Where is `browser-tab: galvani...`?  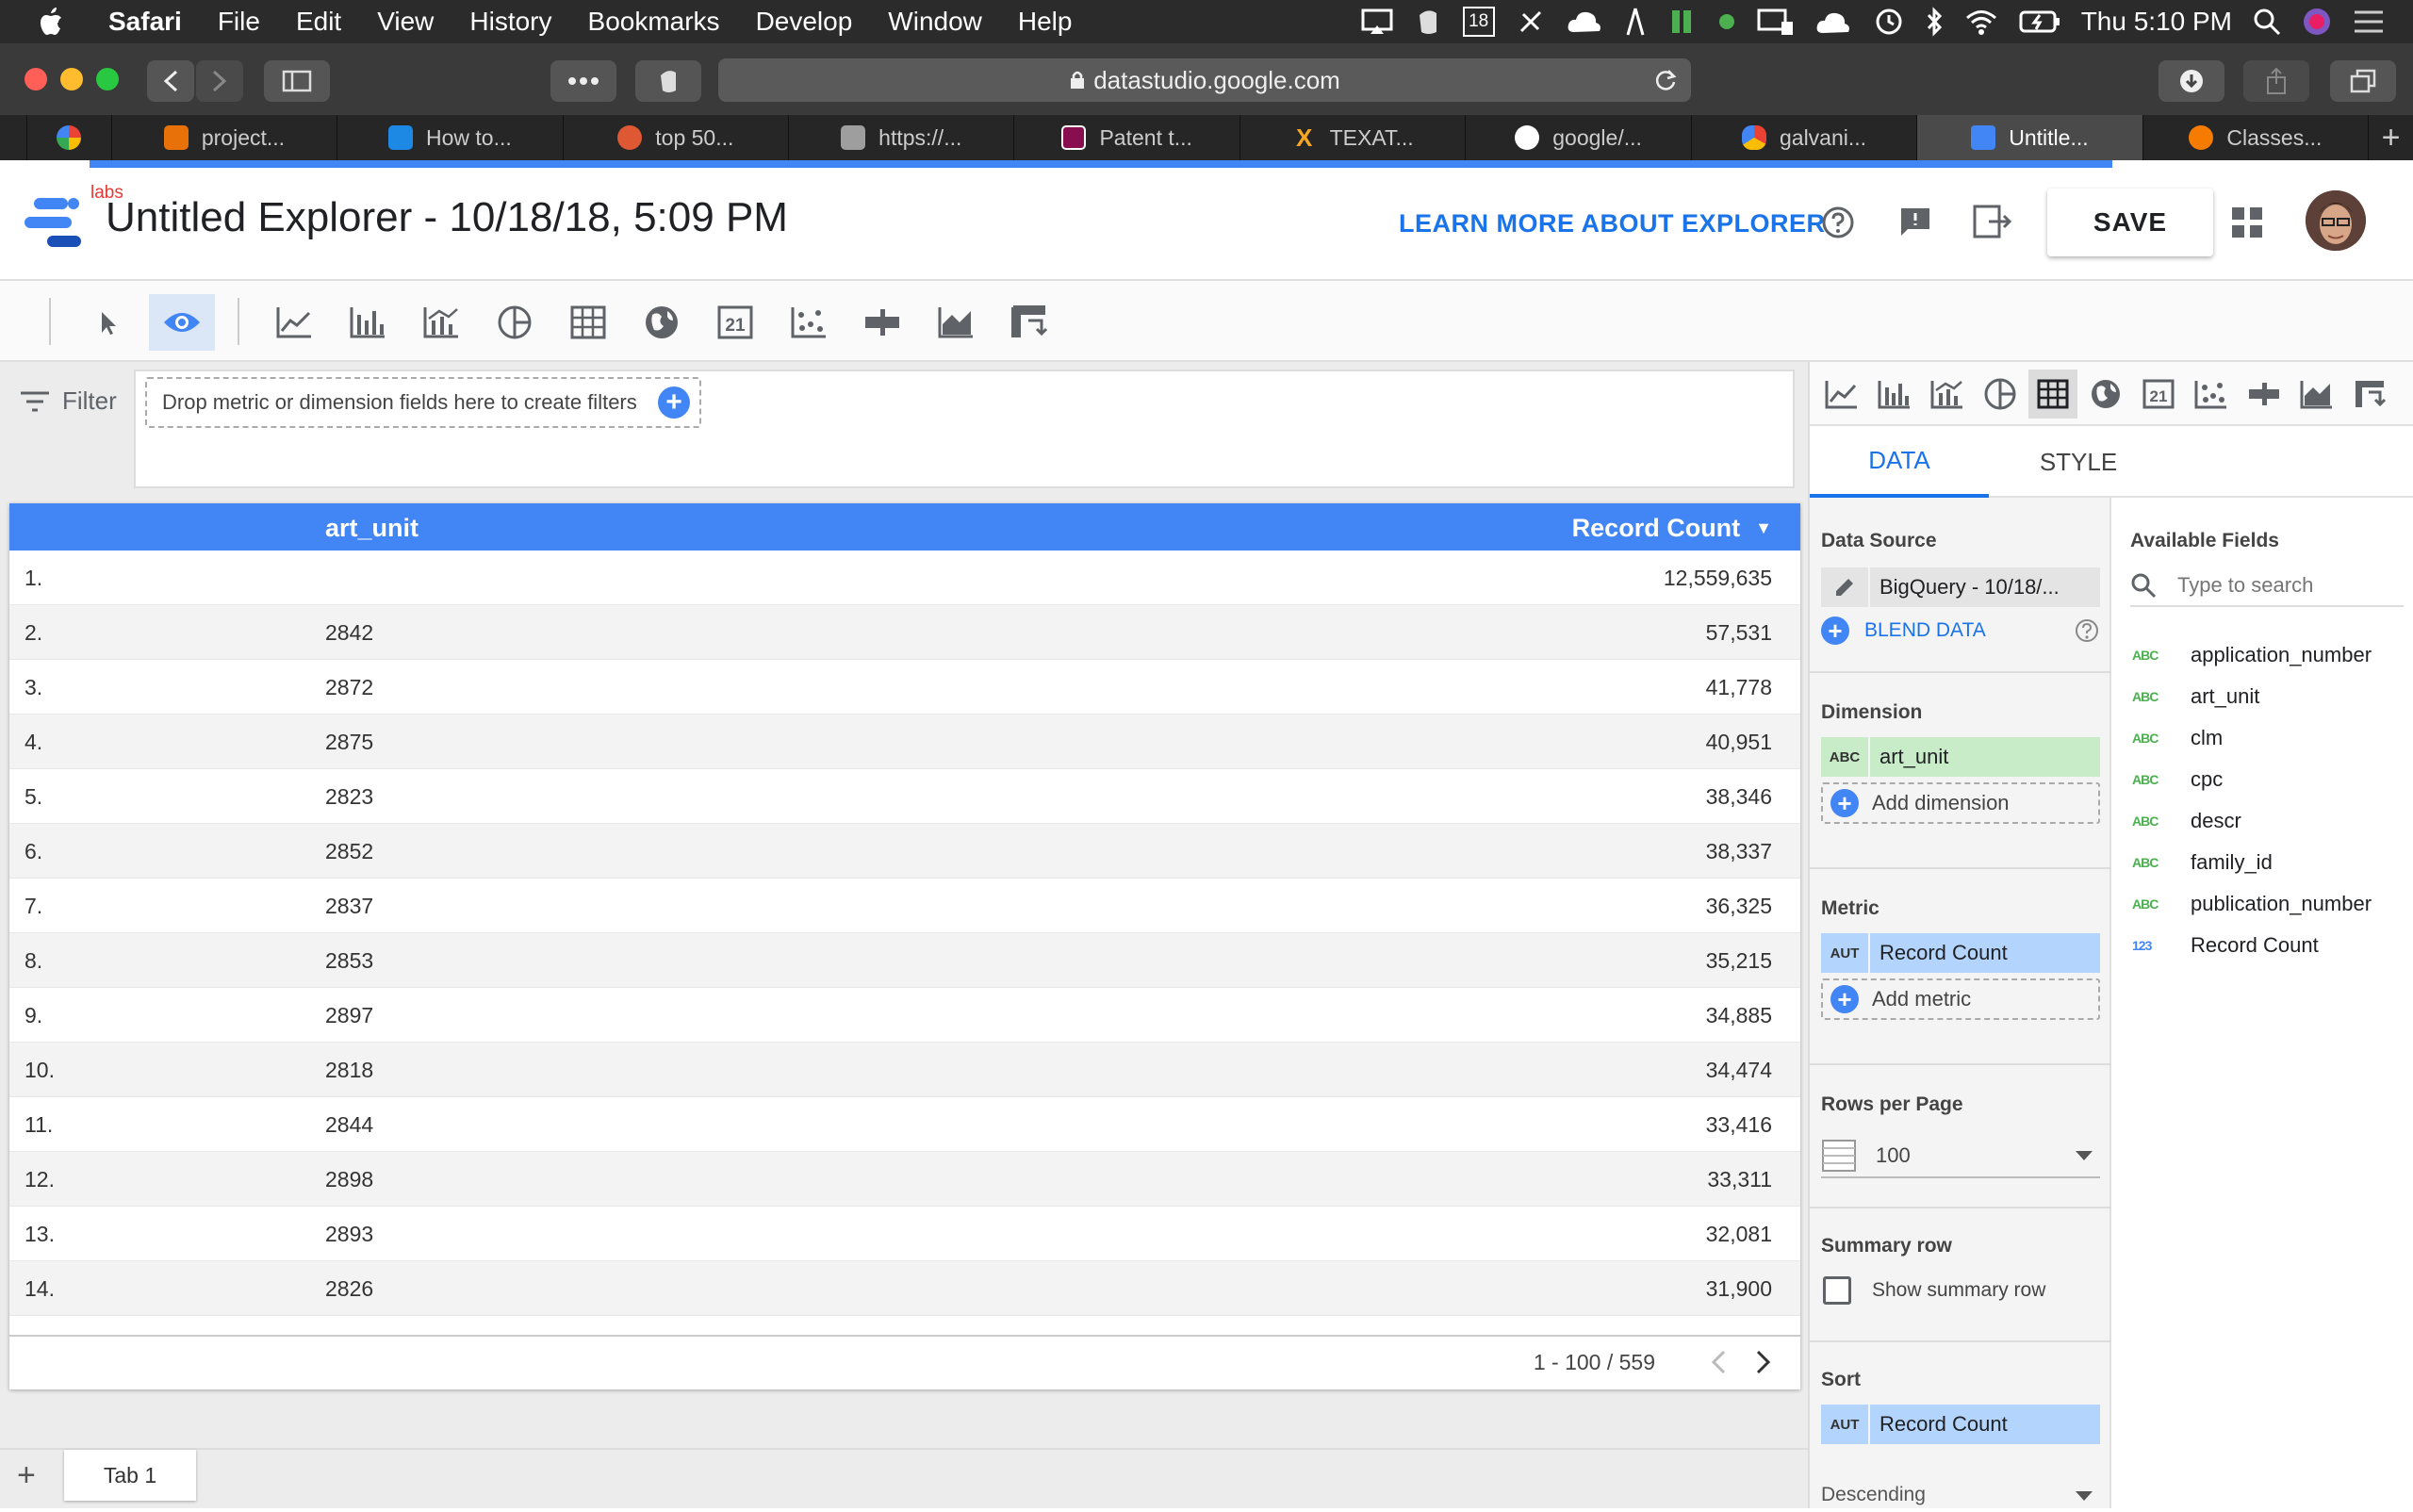
browser-tab: galvani... is located at coordinates (1803, 137).